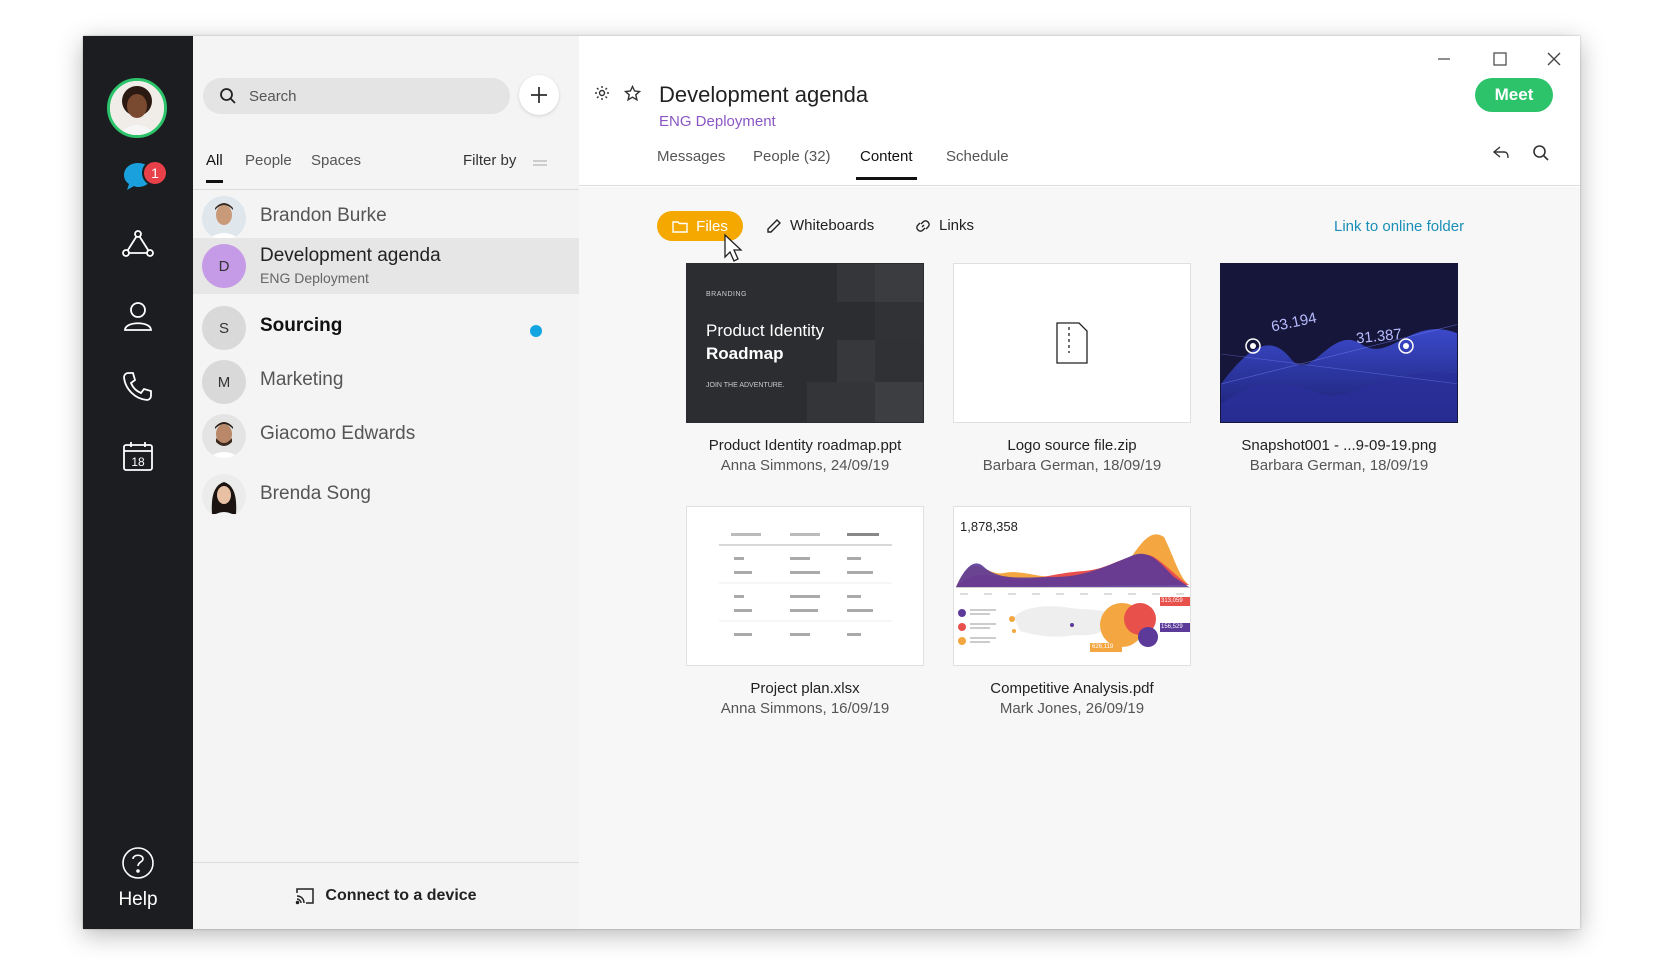 The height and width of the screenshot is (960, 1664). Describe the element at coordinates (1521, 155) in the screenshot. I see `tab-tools` at that location.